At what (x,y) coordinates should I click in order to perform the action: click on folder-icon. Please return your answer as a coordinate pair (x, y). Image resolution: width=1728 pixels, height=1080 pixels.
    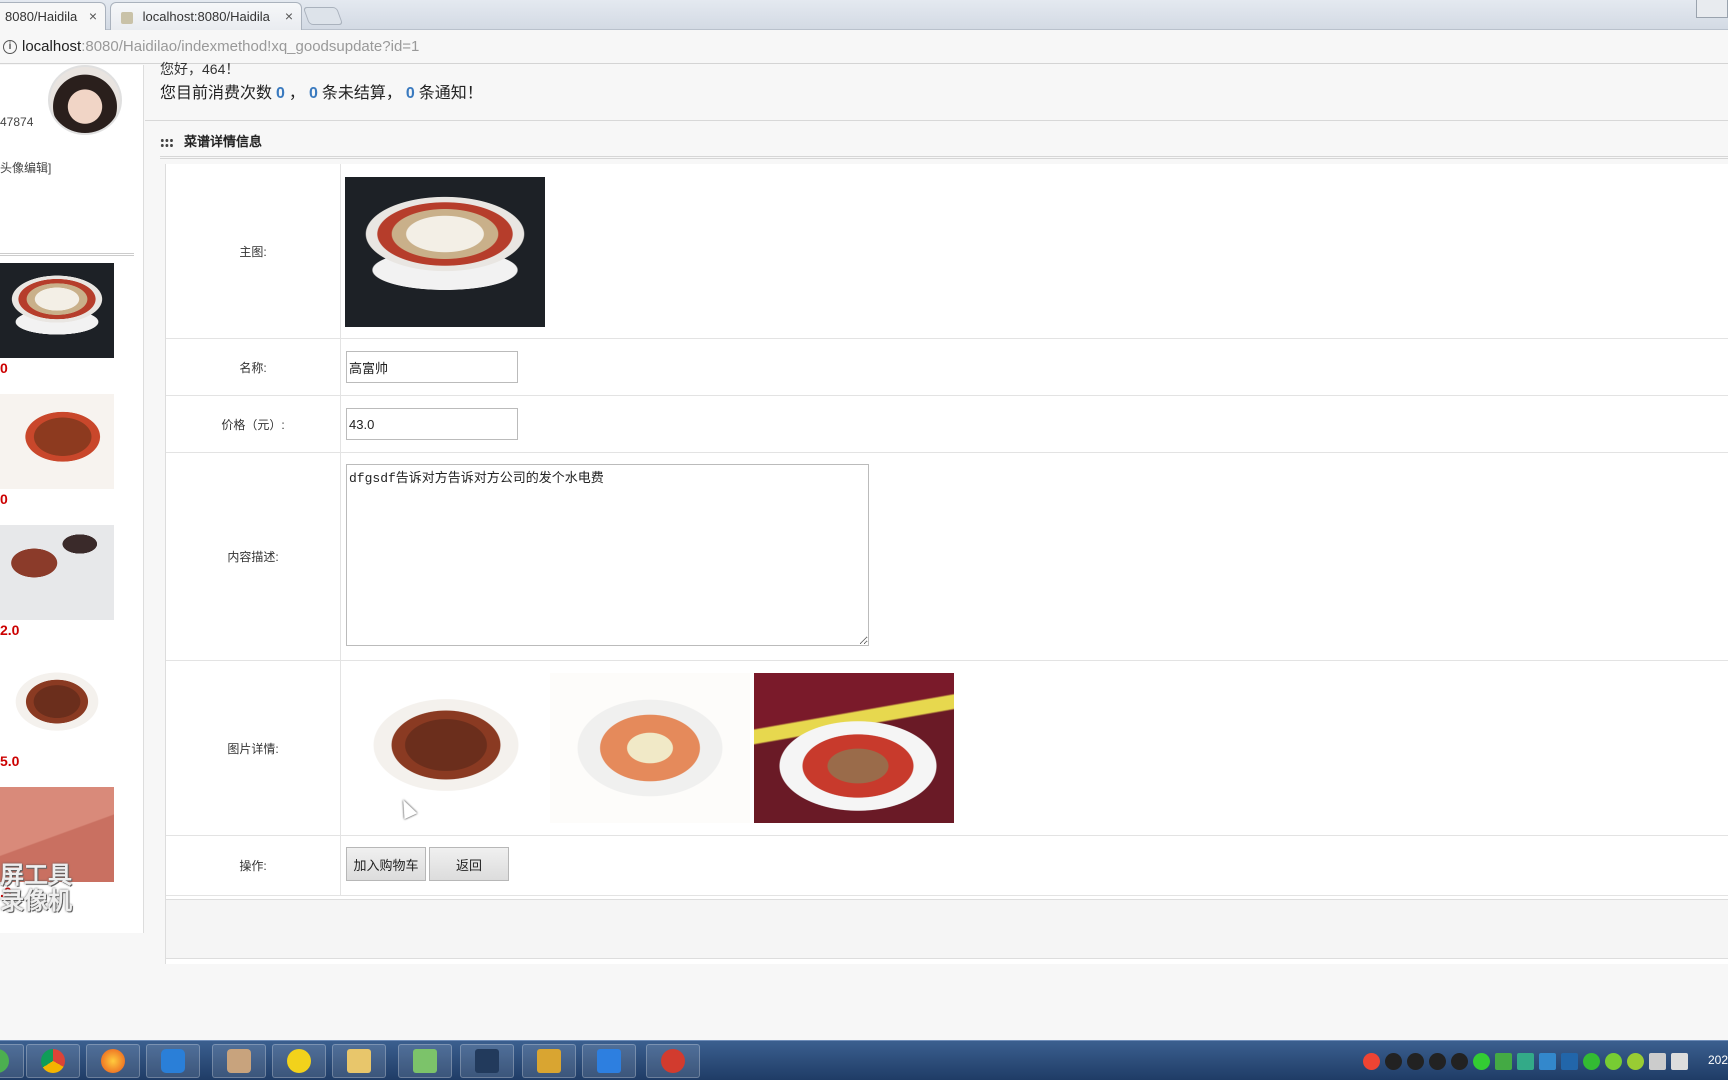
    Looking at the image, I should click on (359, 1061).